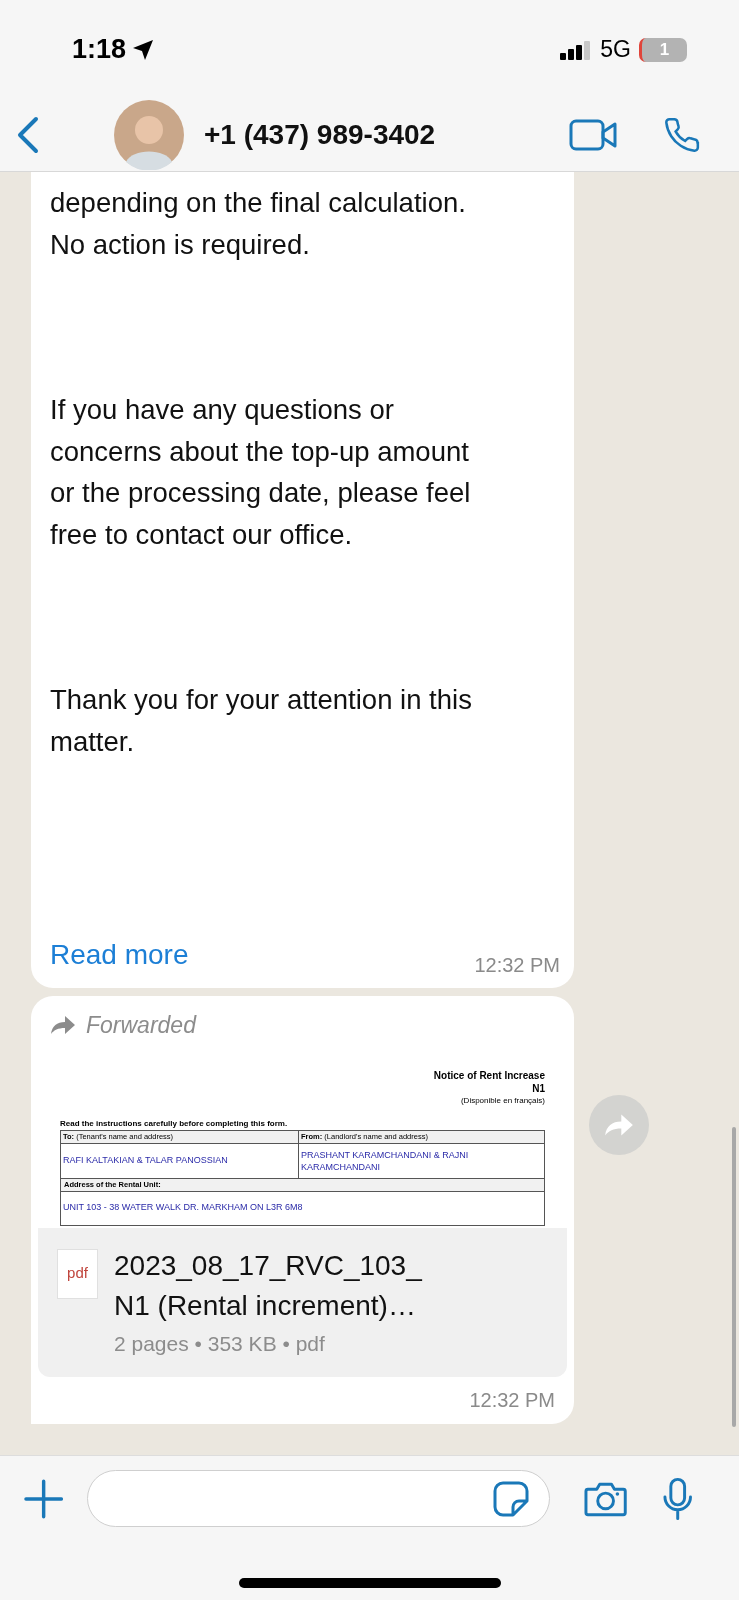 Image resolution: width=739 pixels, height=1600 pixels. Describe the element at coordinates (119, 955) in the screenshot. I see `read-more-link: Read more` at that location.